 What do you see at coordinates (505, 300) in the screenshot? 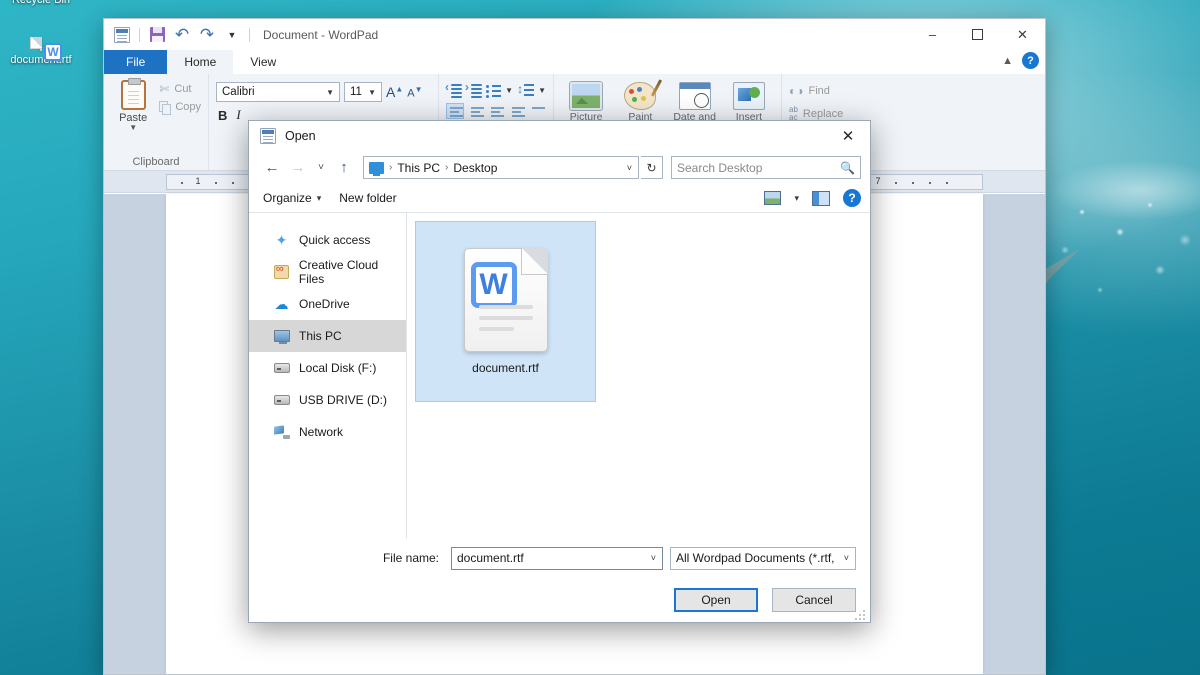
I see `word-document-icon: W` at bounding box center [505, 300].